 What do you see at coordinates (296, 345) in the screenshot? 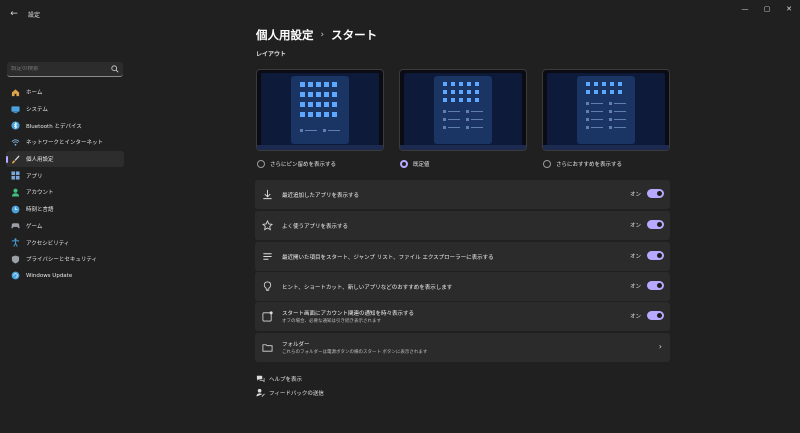
I see `setting-title: フォルダー` at bounding box center [296, 345].